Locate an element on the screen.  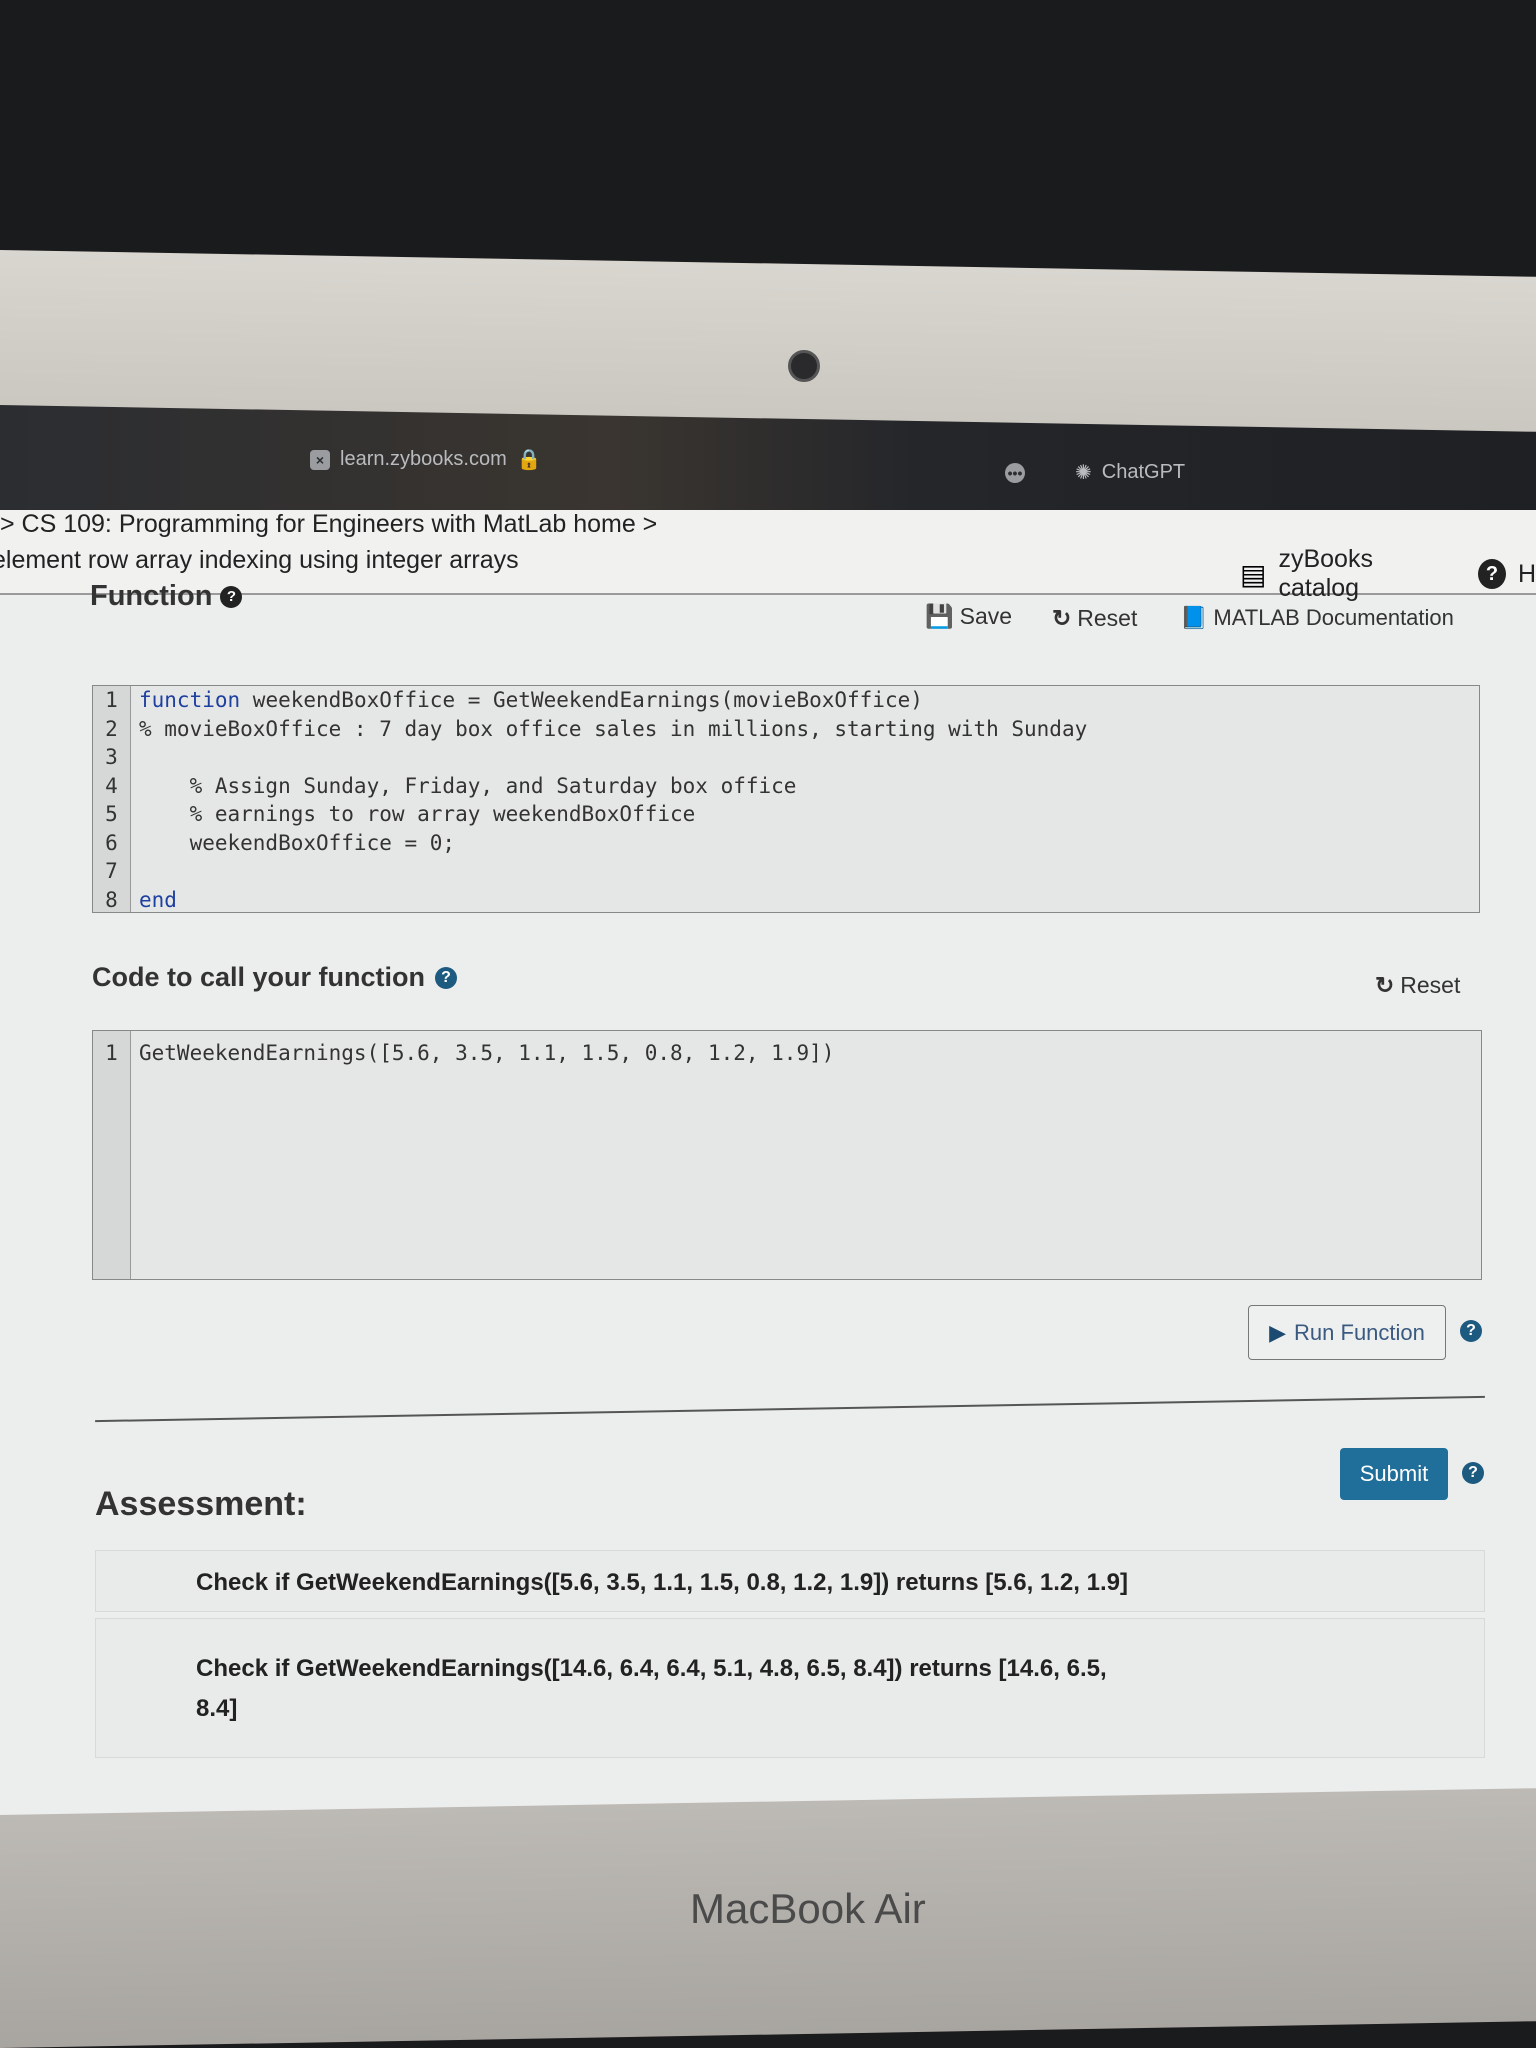
help-label: H is located at coordinates (1527, 574).